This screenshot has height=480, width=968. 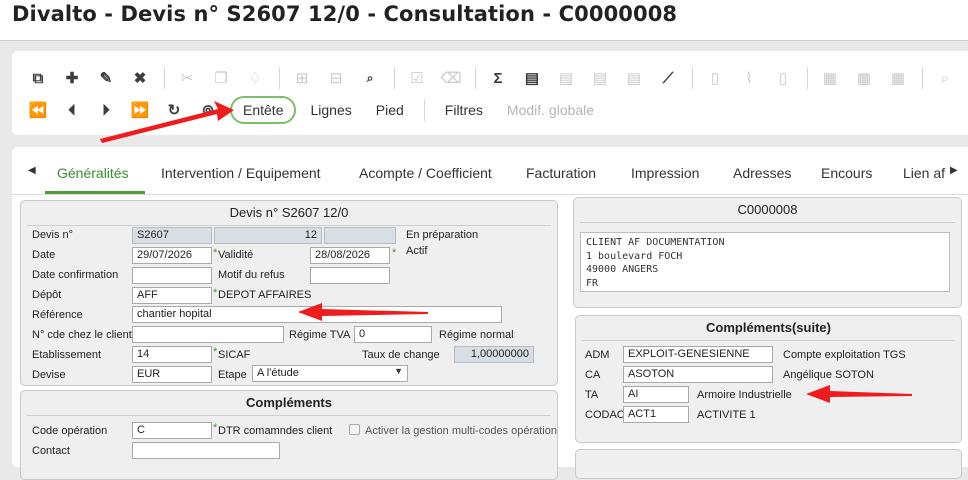 What do you see at coordinates (234, 355) in the screenshot?
I see `etablissement-name: SICAF` at bounding box center [234, 355].